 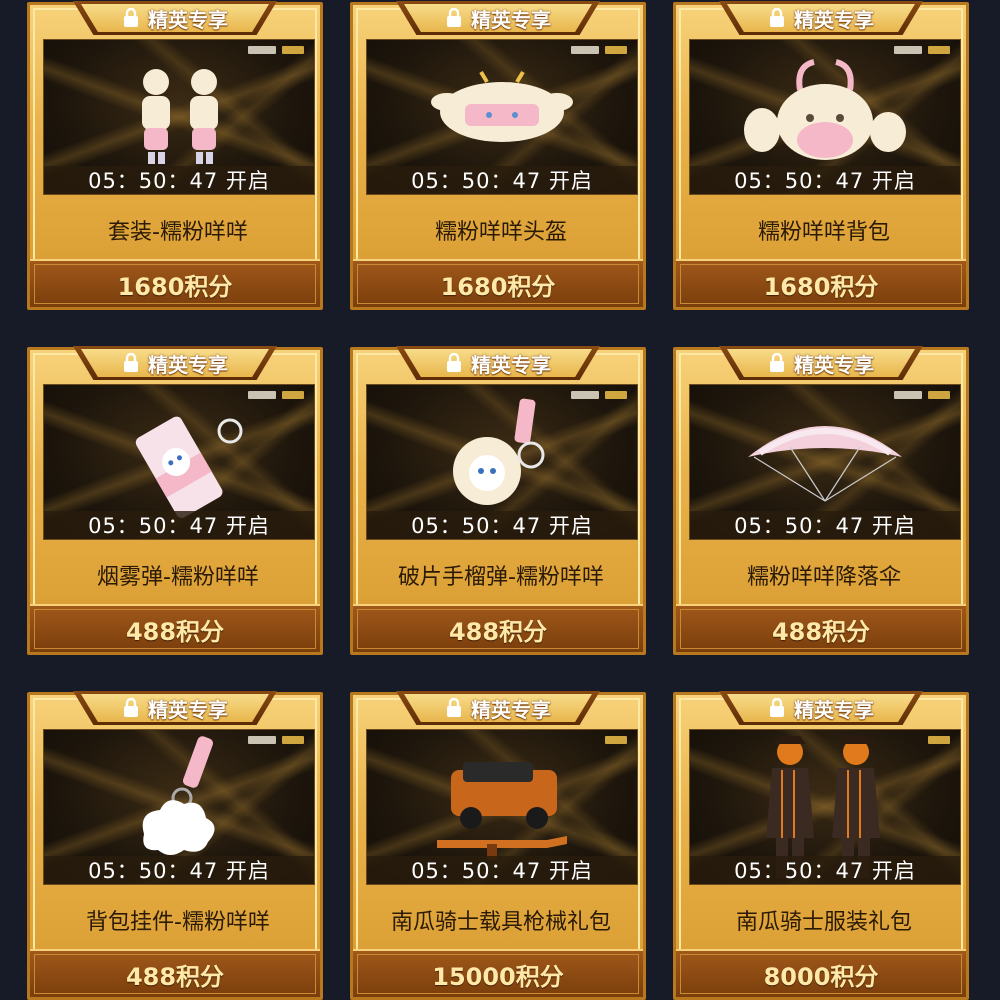 What do you see at coordinates (500, 922) in the screenshot?
I see `item-name: 南瓜骑士载具枪械礼包` at bounding box center [500, 922].